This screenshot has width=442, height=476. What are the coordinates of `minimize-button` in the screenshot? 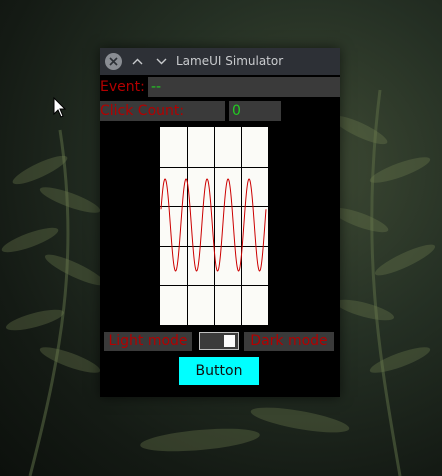 It's located at (161, 61).